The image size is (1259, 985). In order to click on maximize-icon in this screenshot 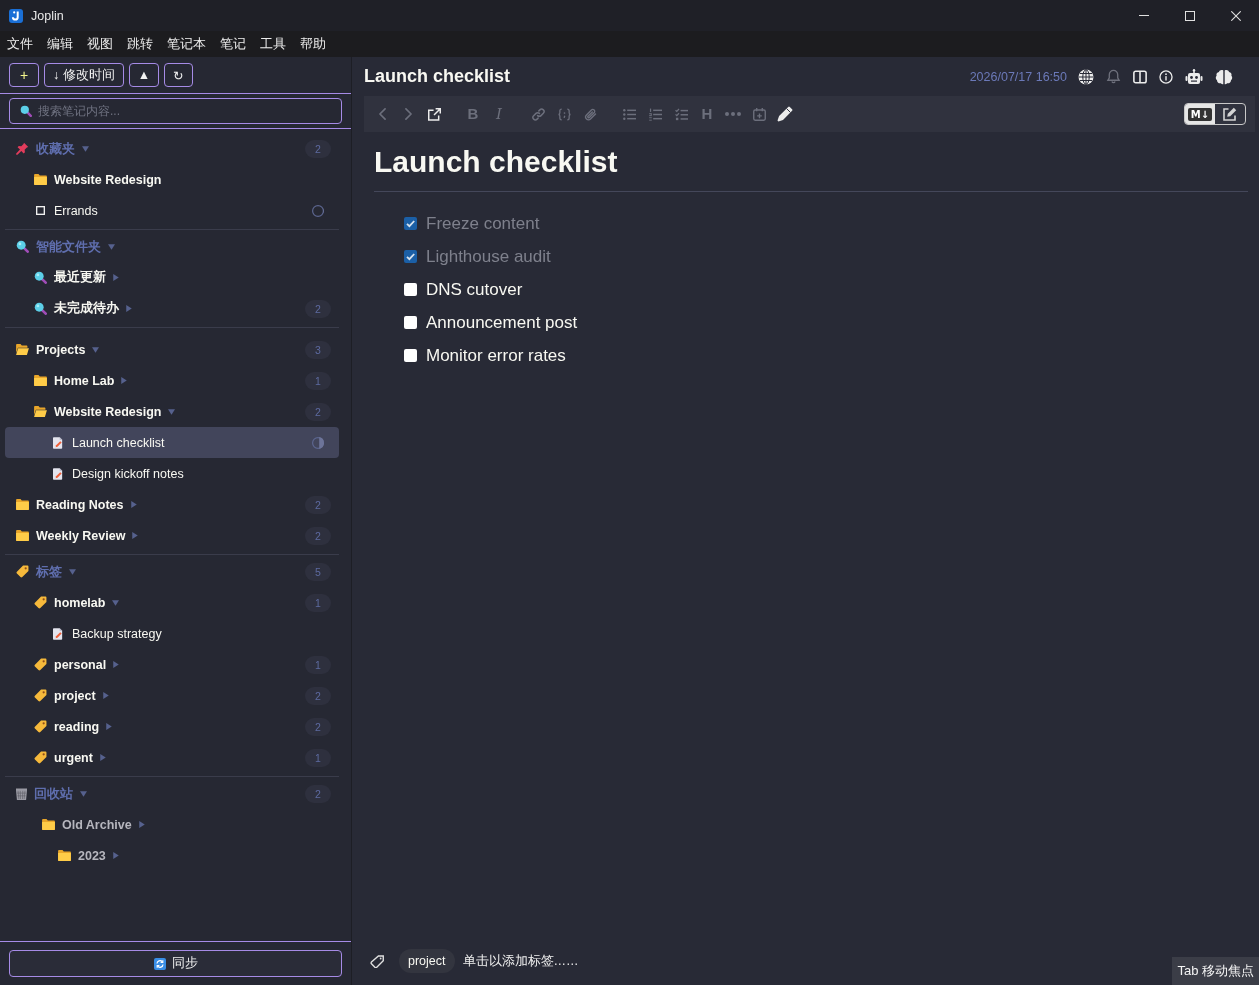, I will do `click(1190, 15)`.